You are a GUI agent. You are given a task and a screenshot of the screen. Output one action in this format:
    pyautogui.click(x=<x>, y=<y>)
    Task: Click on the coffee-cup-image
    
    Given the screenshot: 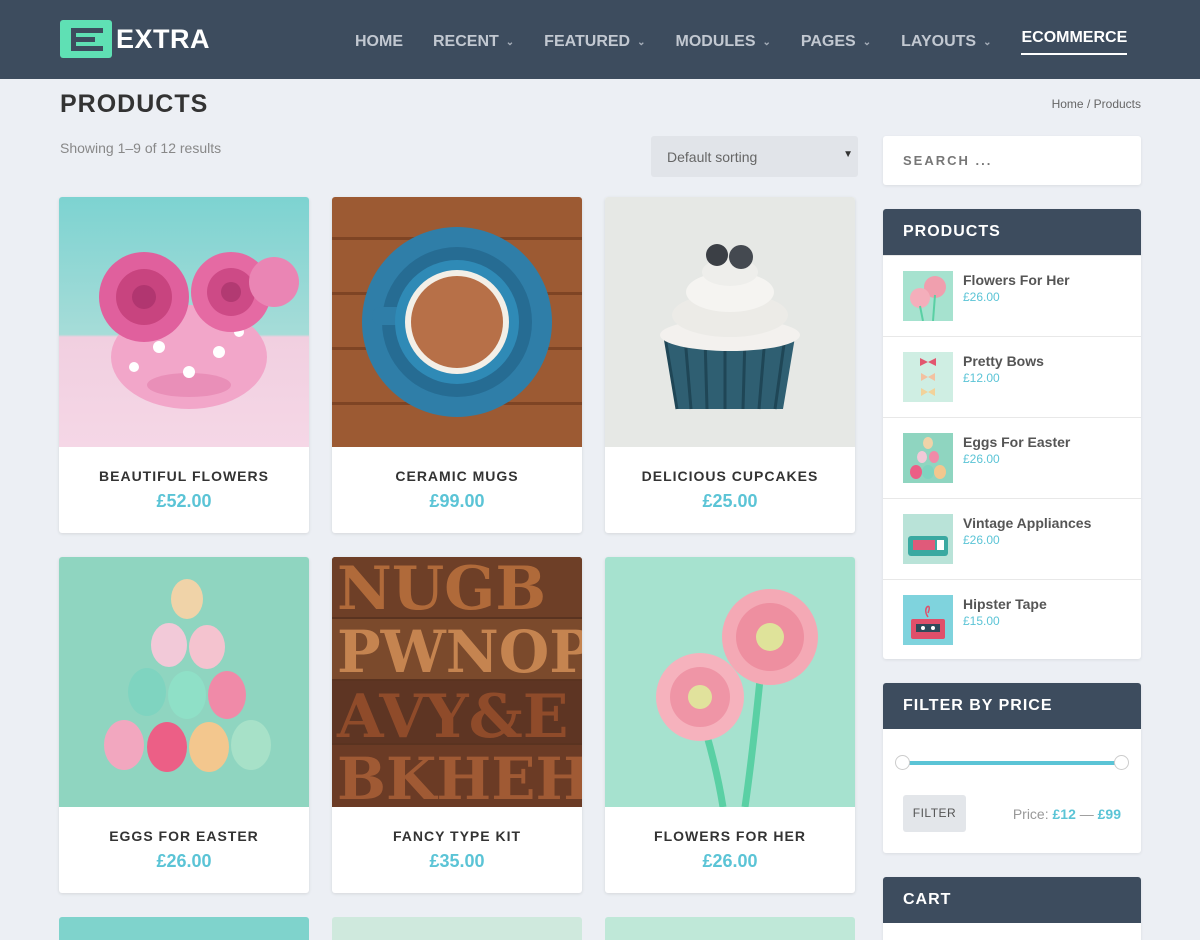 What is the action you would take?
    pyautogui.click(x=457, y=322)
    